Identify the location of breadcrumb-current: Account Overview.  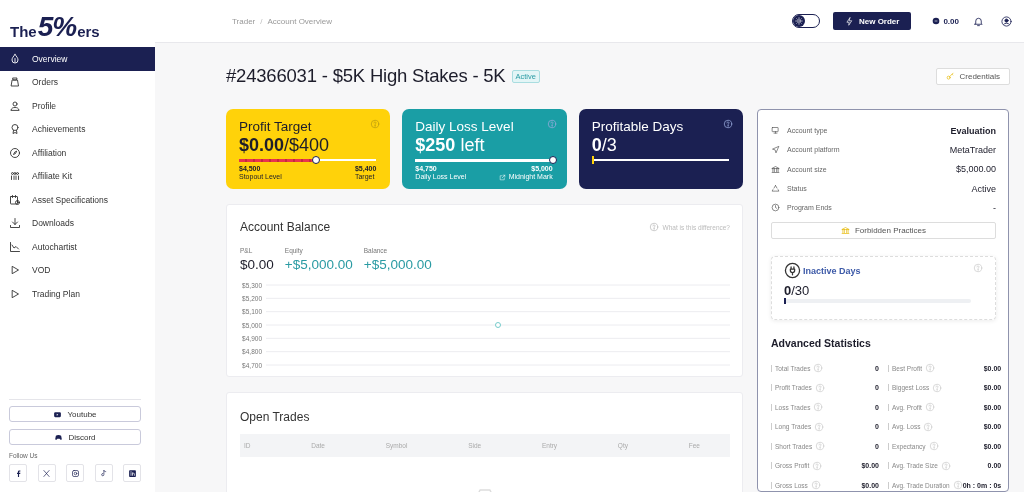
(299, 21).